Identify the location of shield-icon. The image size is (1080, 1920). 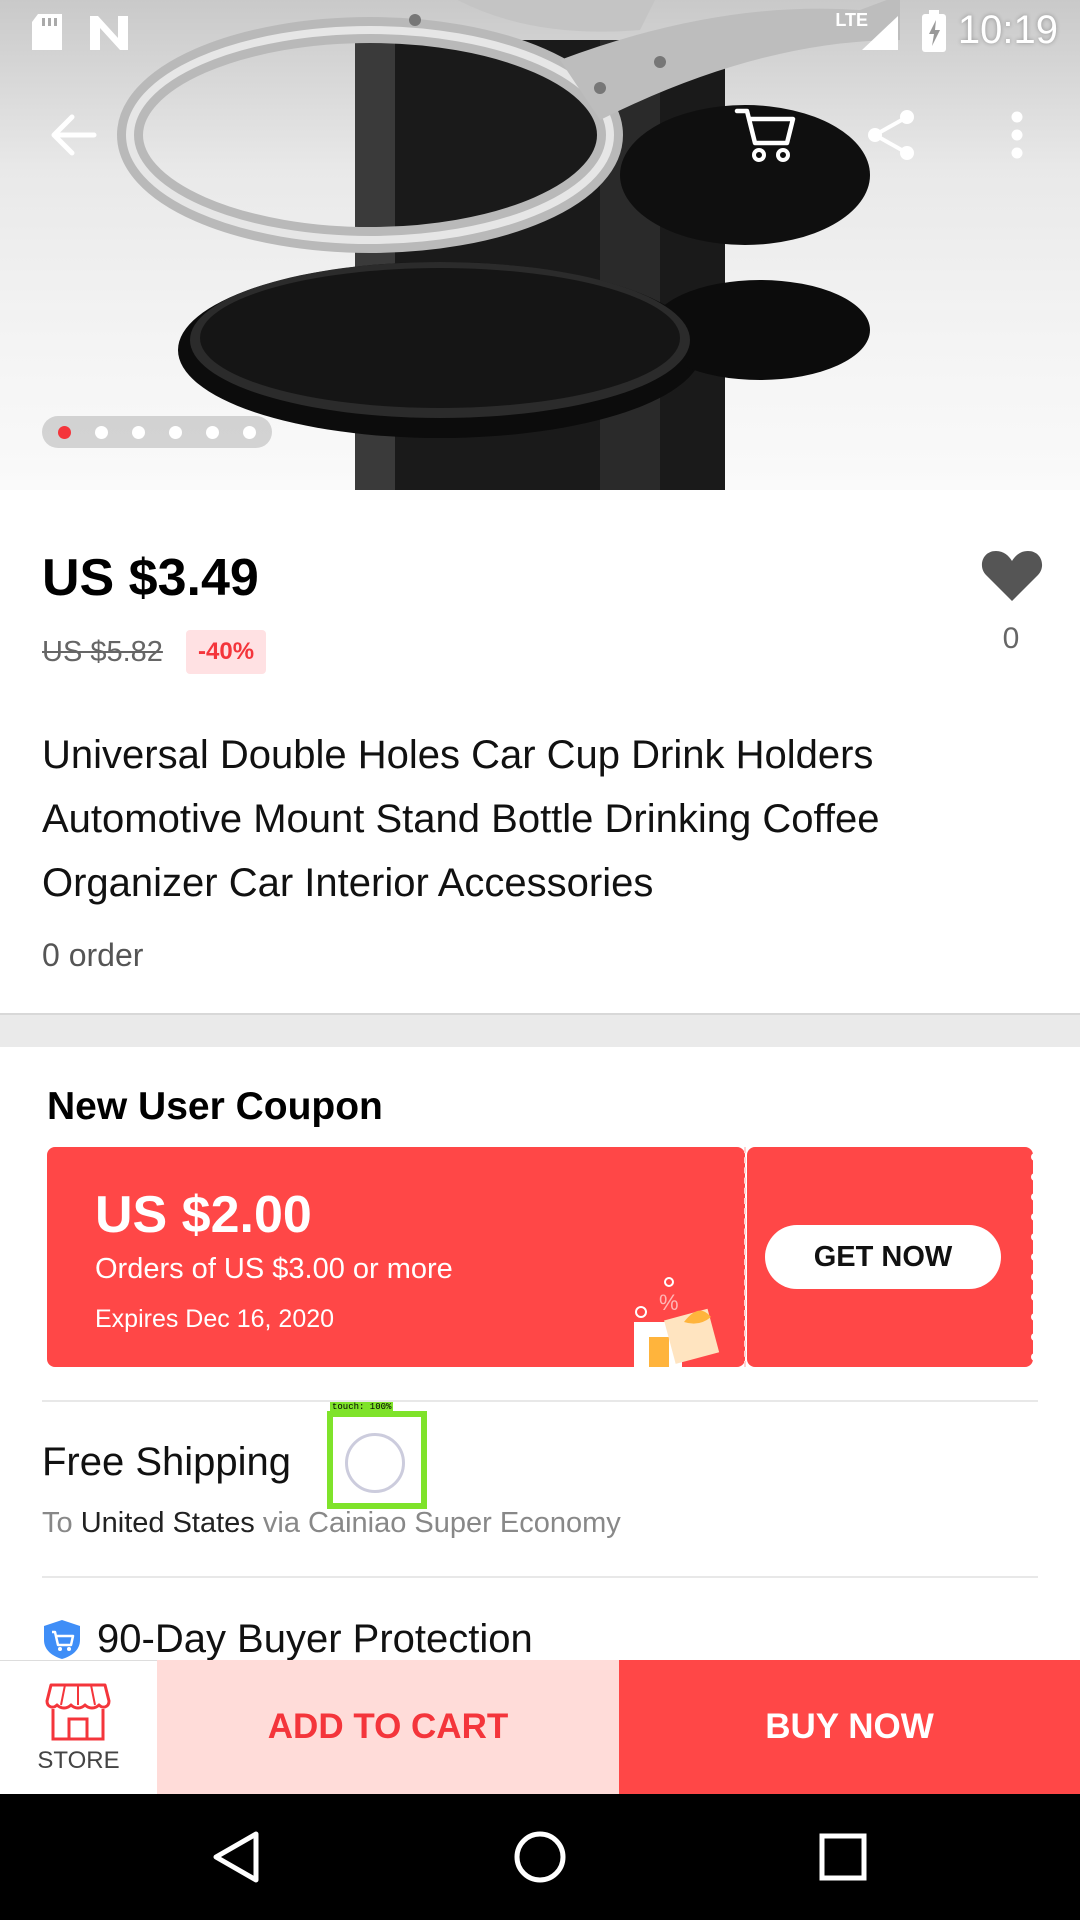
(62, 1639).